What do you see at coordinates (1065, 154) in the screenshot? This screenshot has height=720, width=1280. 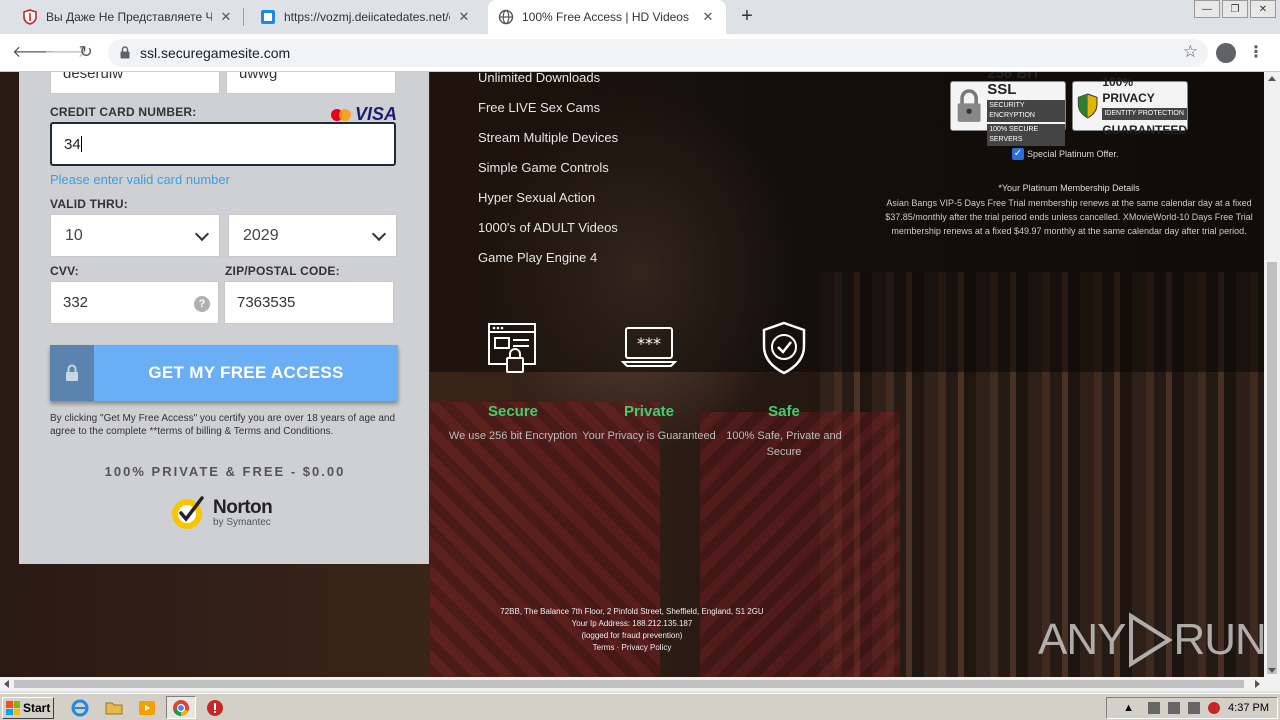 I see `platinum-offer: ✓ Special Platinum Offer.` at bounding box center [1065, 154].